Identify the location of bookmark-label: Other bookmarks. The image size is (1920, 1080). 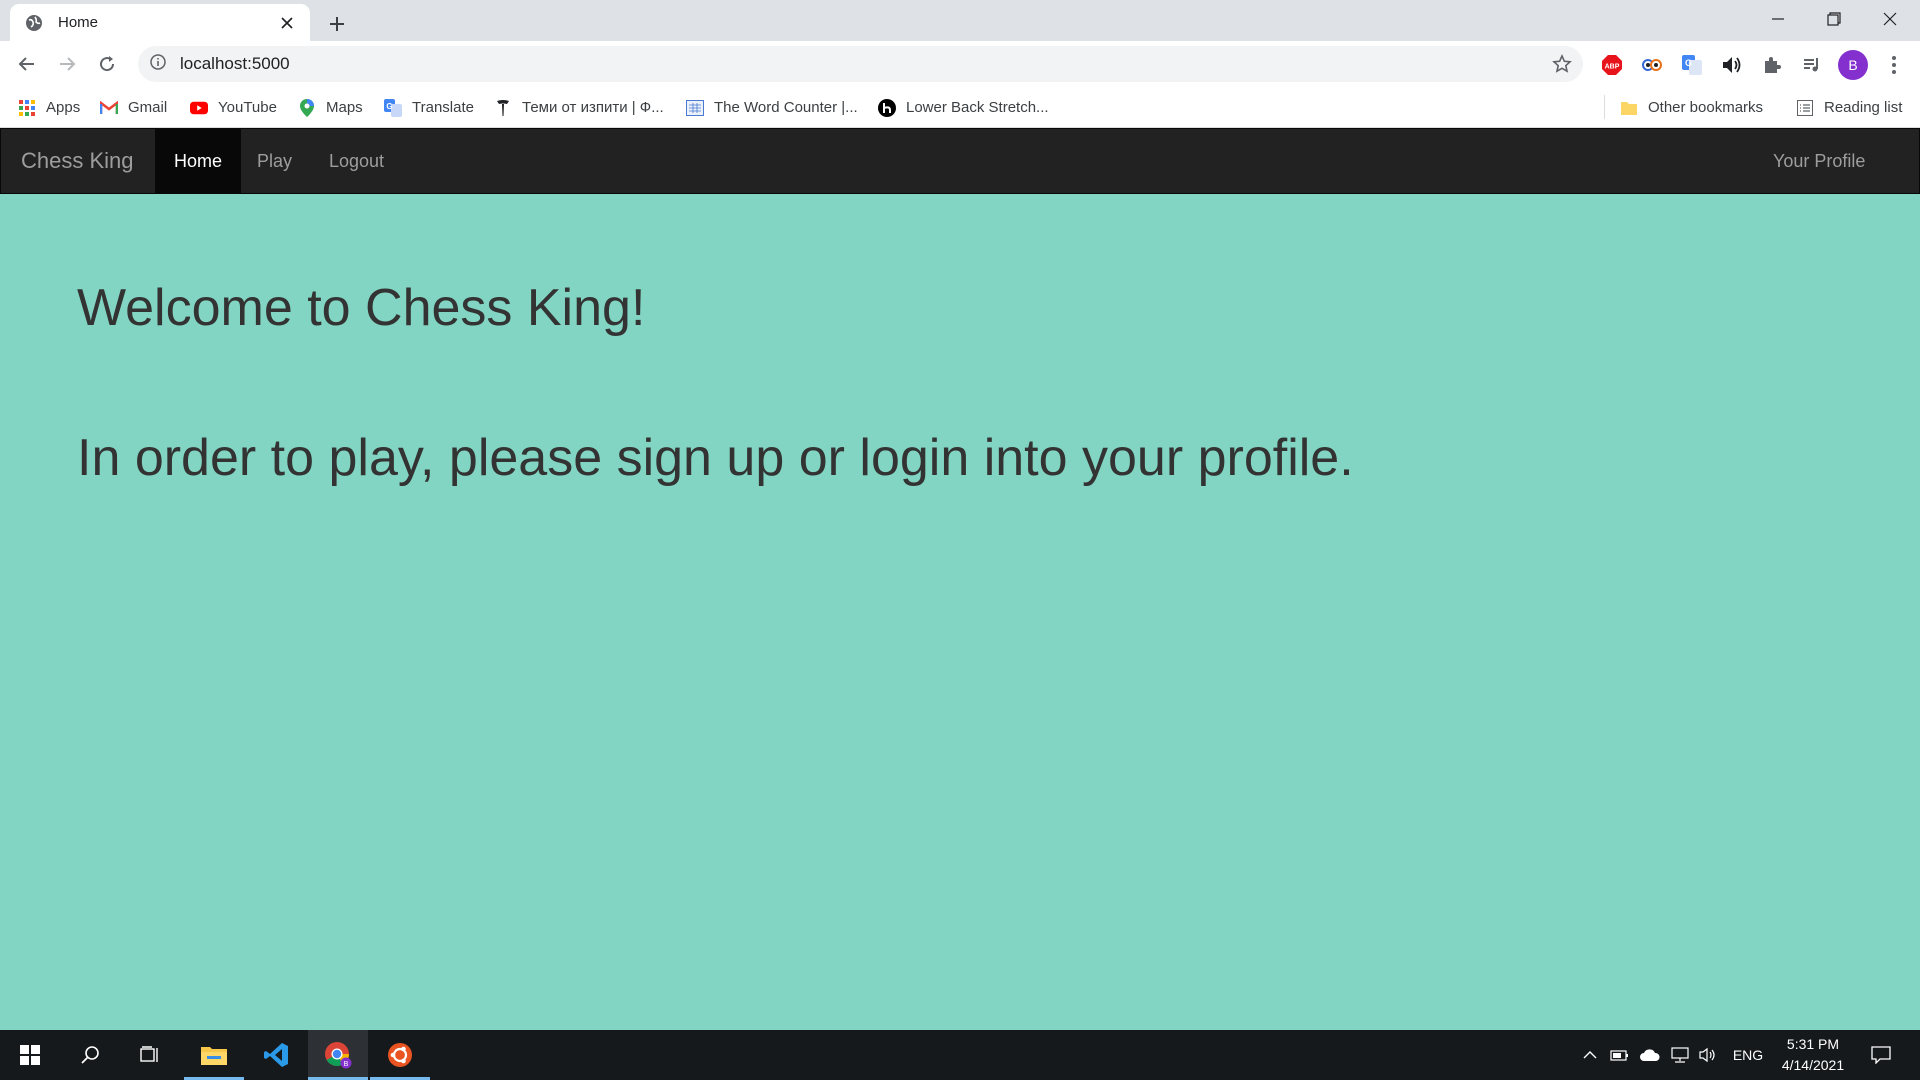
(1706, 107).